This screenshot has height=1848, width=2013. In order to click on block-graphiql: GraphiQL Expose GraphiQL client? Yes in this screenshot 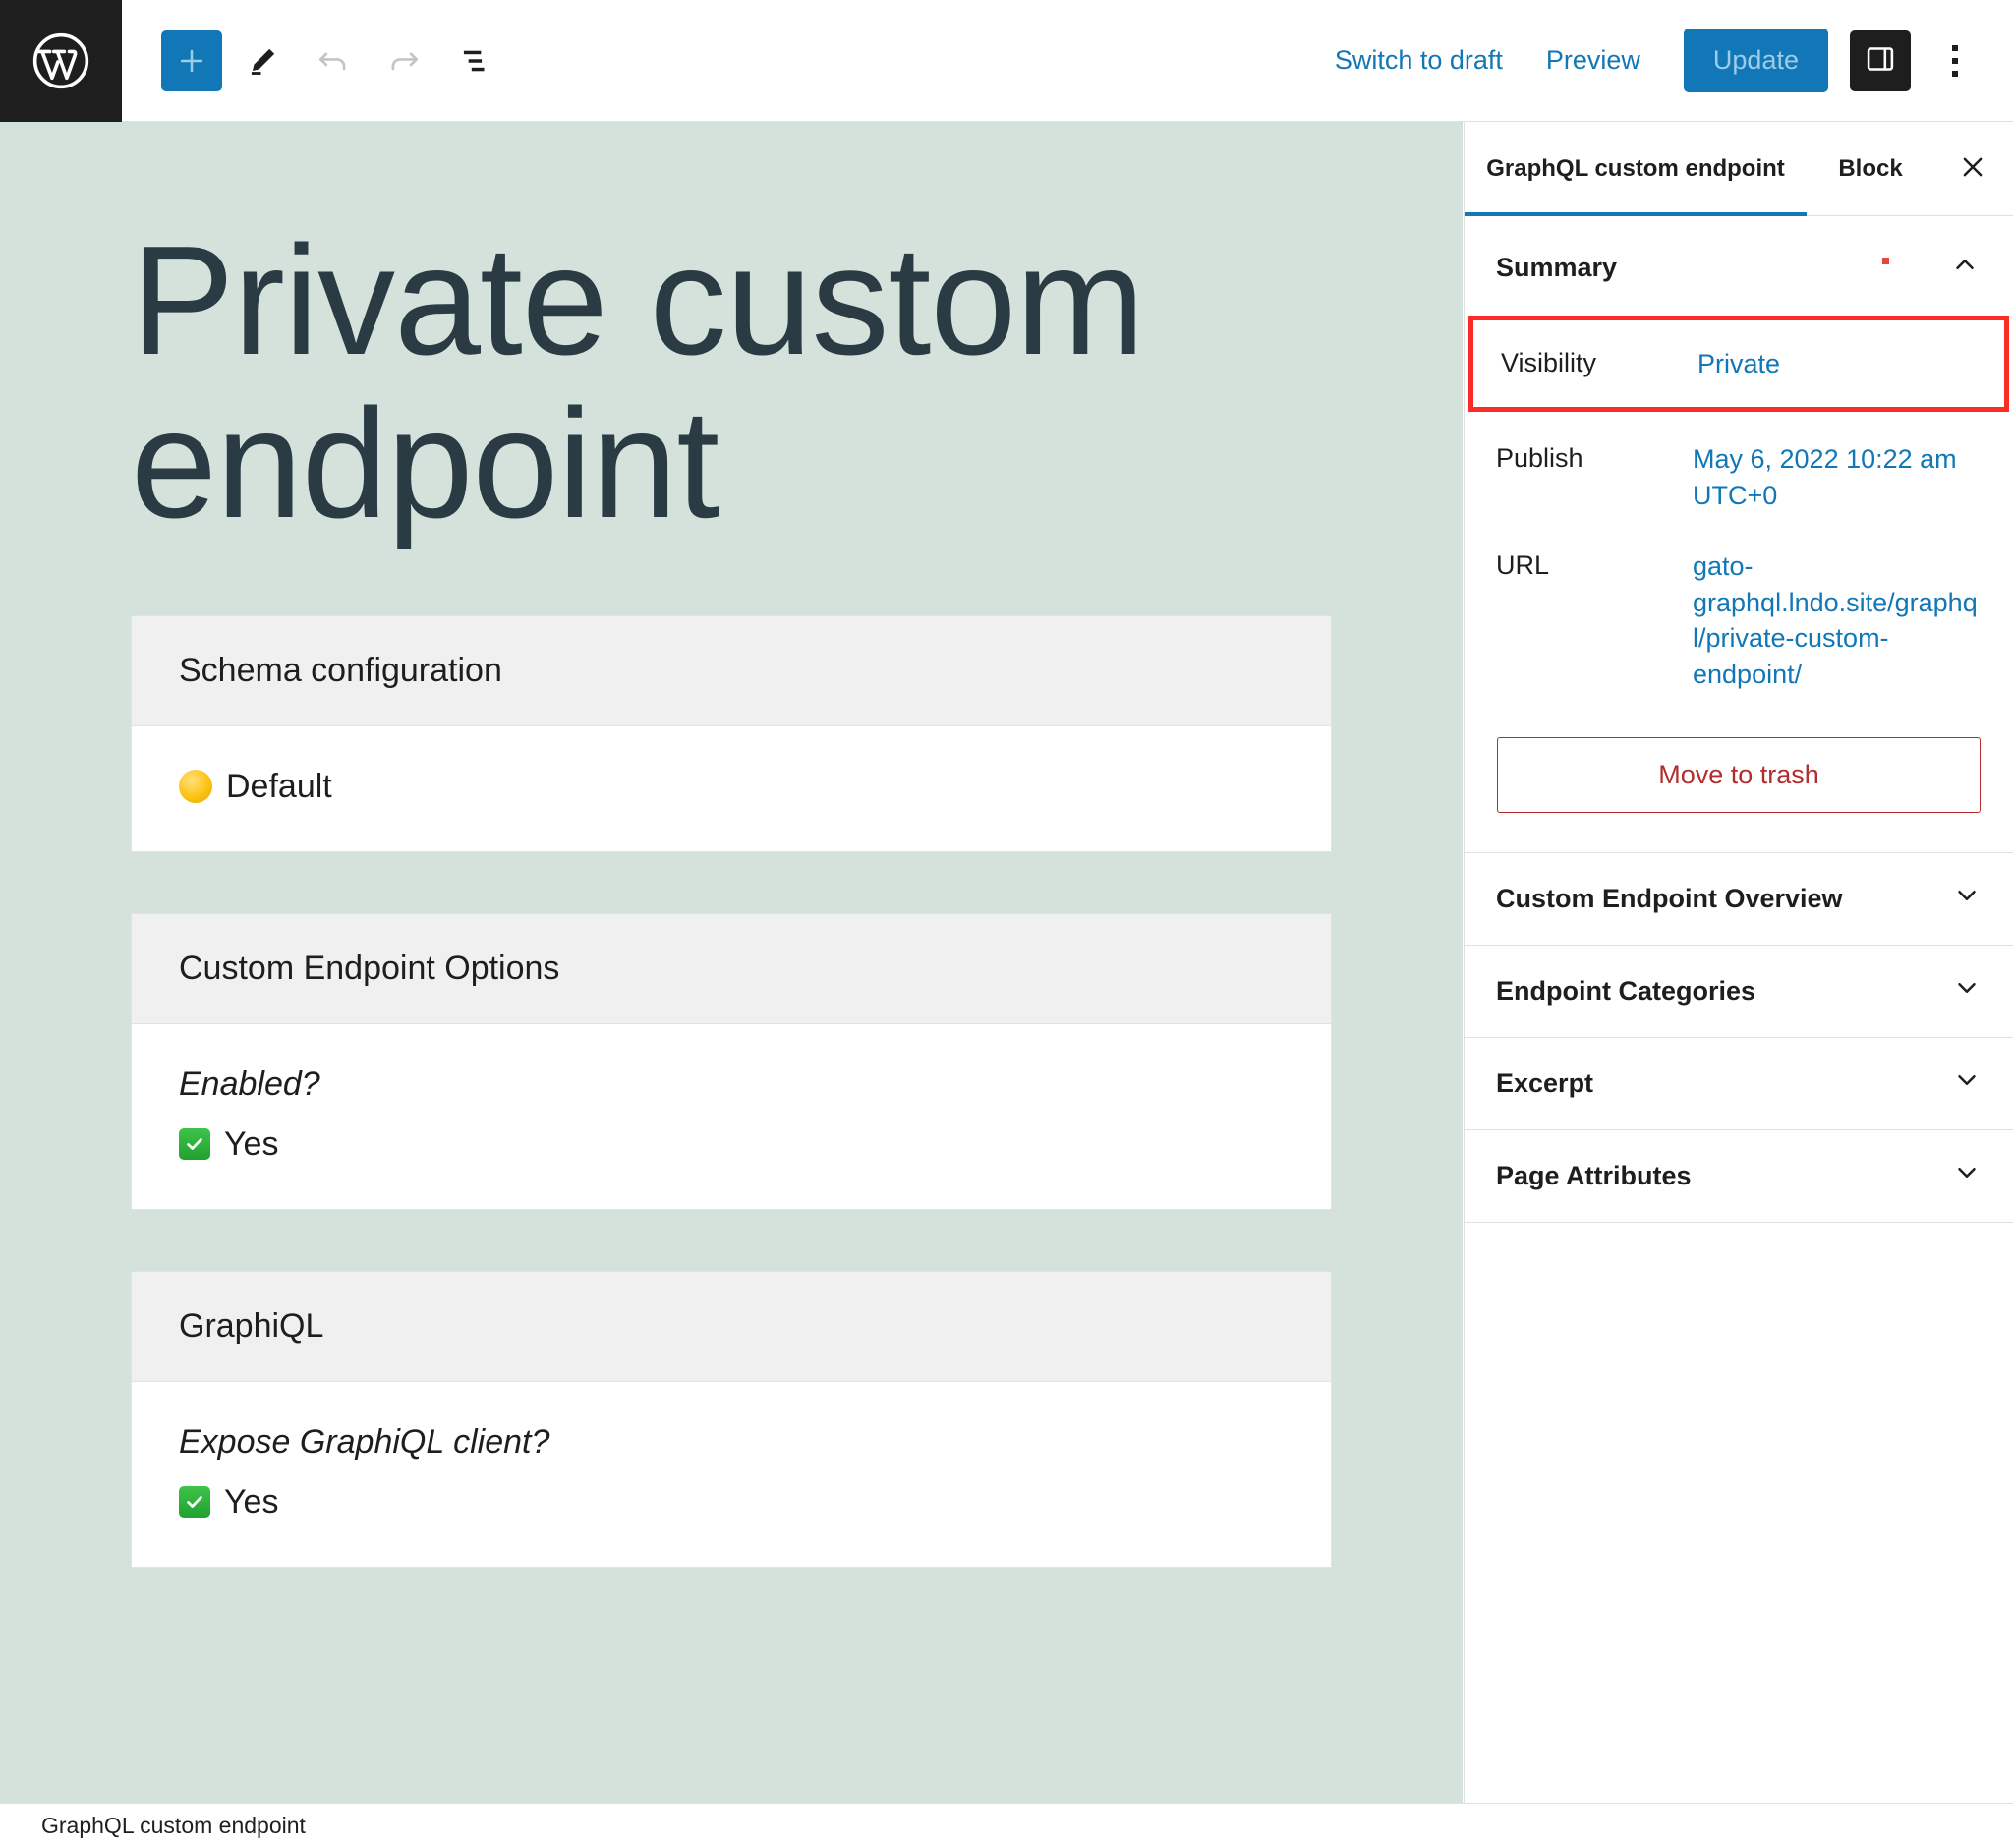, I will do `click(731, 1419)`.